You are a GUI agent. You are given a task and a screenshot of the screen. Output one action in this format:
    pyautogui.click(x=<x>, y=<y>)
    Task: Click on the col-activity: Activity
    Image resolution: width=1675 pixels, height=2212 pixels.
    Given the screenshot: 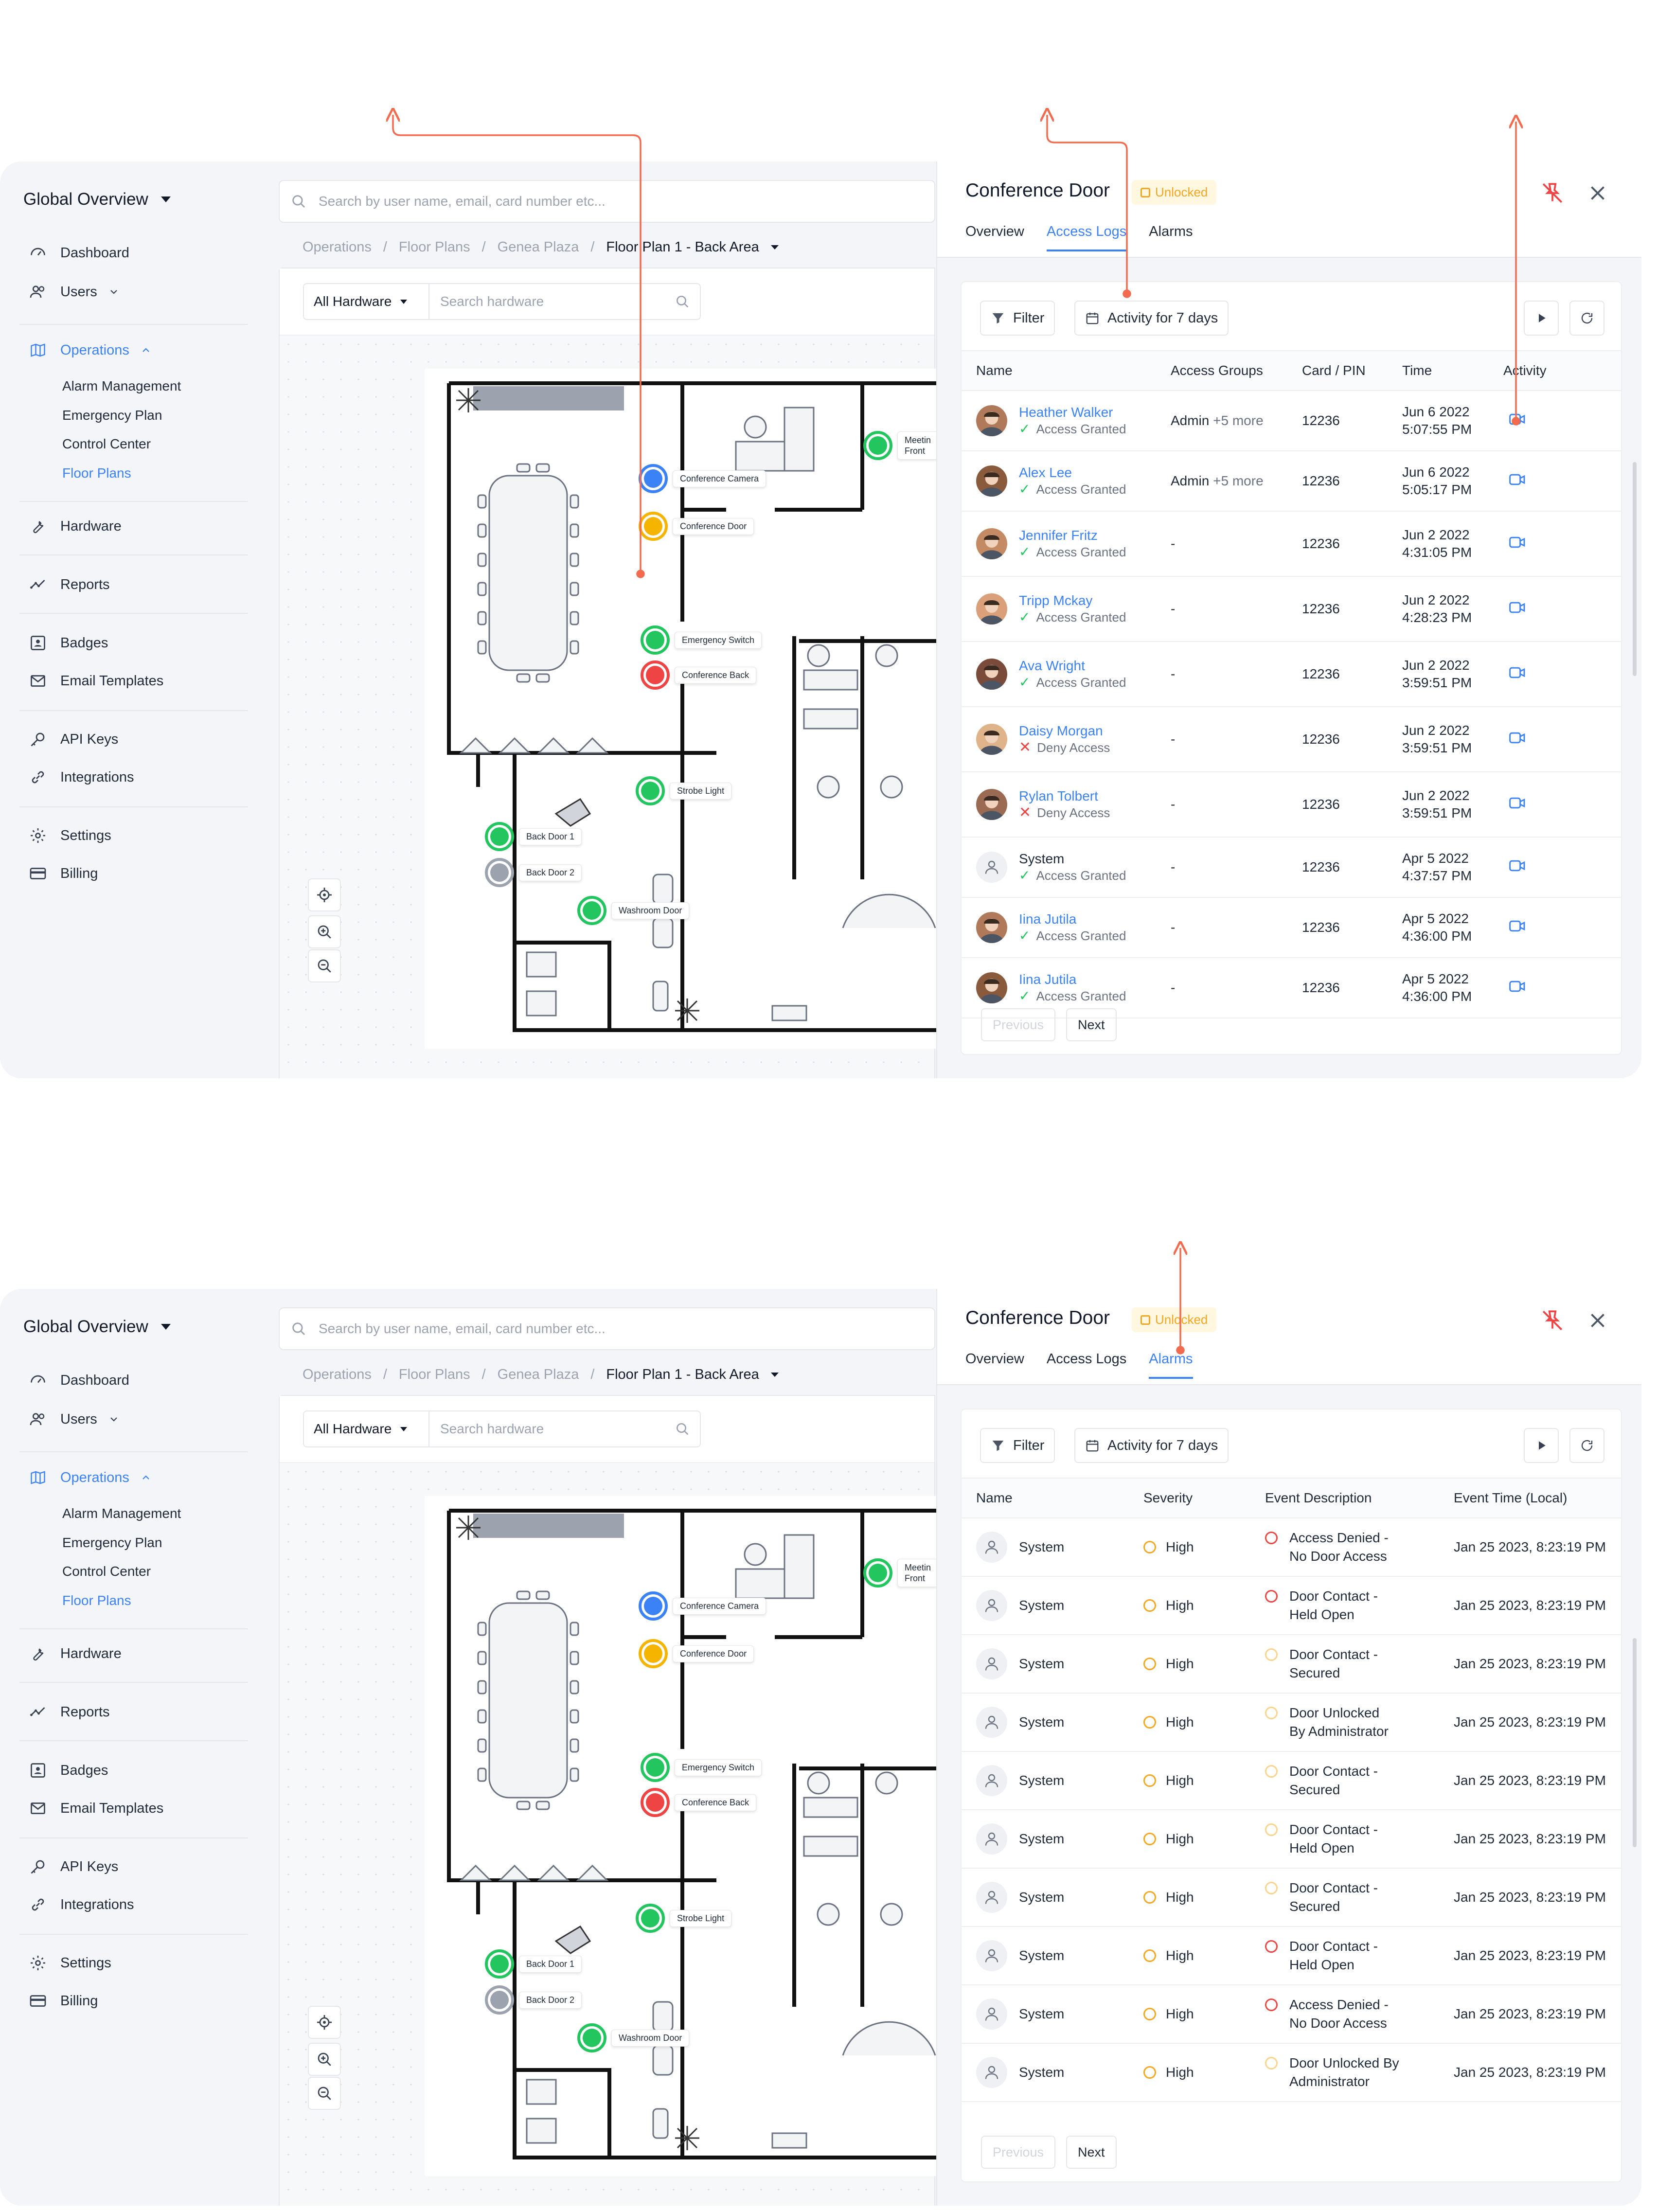 What is the action you would take?
    pyautogui.click(x=1555, y=370)
    